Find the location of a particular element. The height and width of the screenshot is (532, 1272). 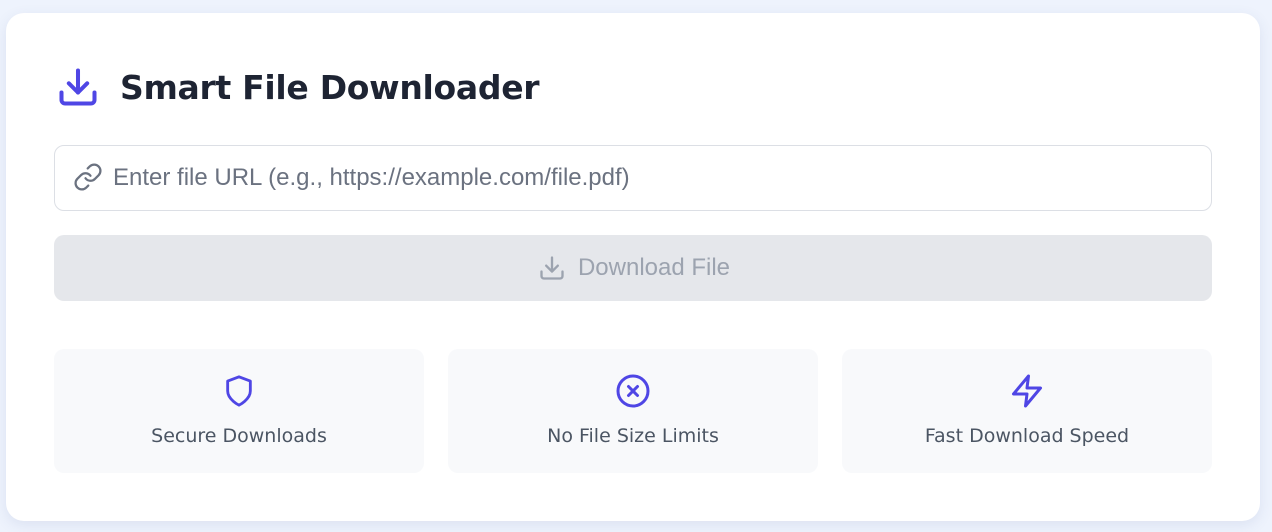

download-button: Download File is located at coordinates (633, 268).